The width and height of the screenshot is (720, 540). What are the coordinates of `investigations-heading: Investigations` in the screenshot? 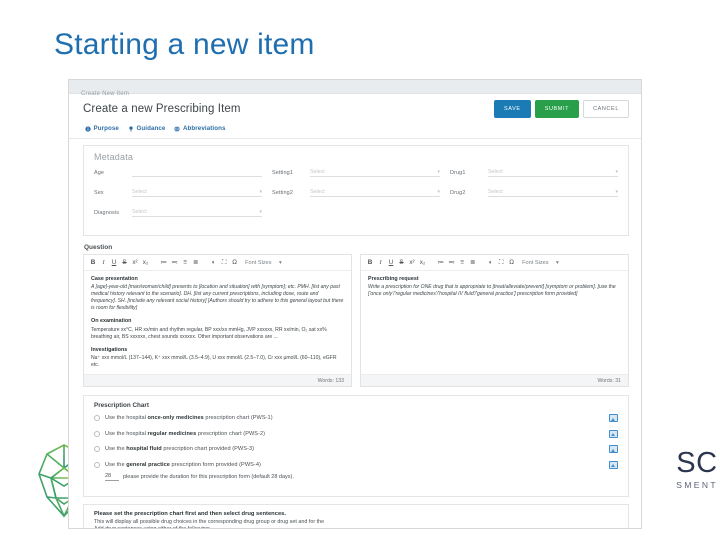 It's located at (109, 349).